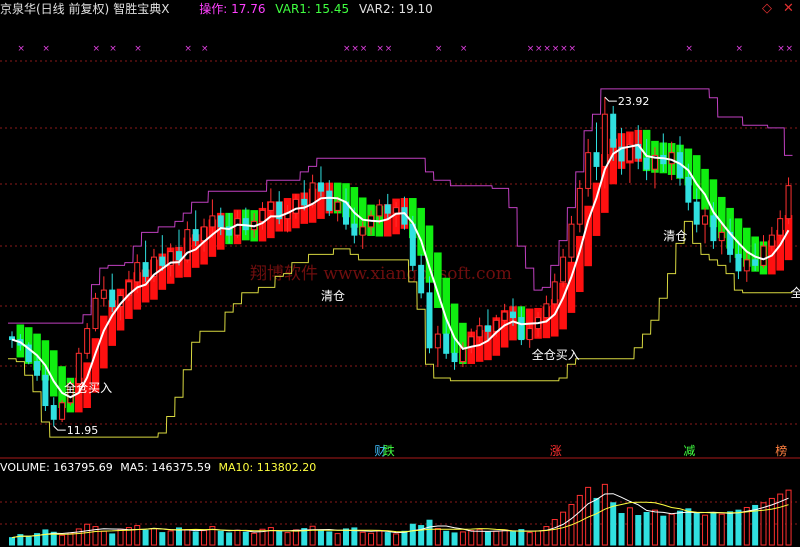  I want to click on volume-label: VOLUME:, so click(27, 467).